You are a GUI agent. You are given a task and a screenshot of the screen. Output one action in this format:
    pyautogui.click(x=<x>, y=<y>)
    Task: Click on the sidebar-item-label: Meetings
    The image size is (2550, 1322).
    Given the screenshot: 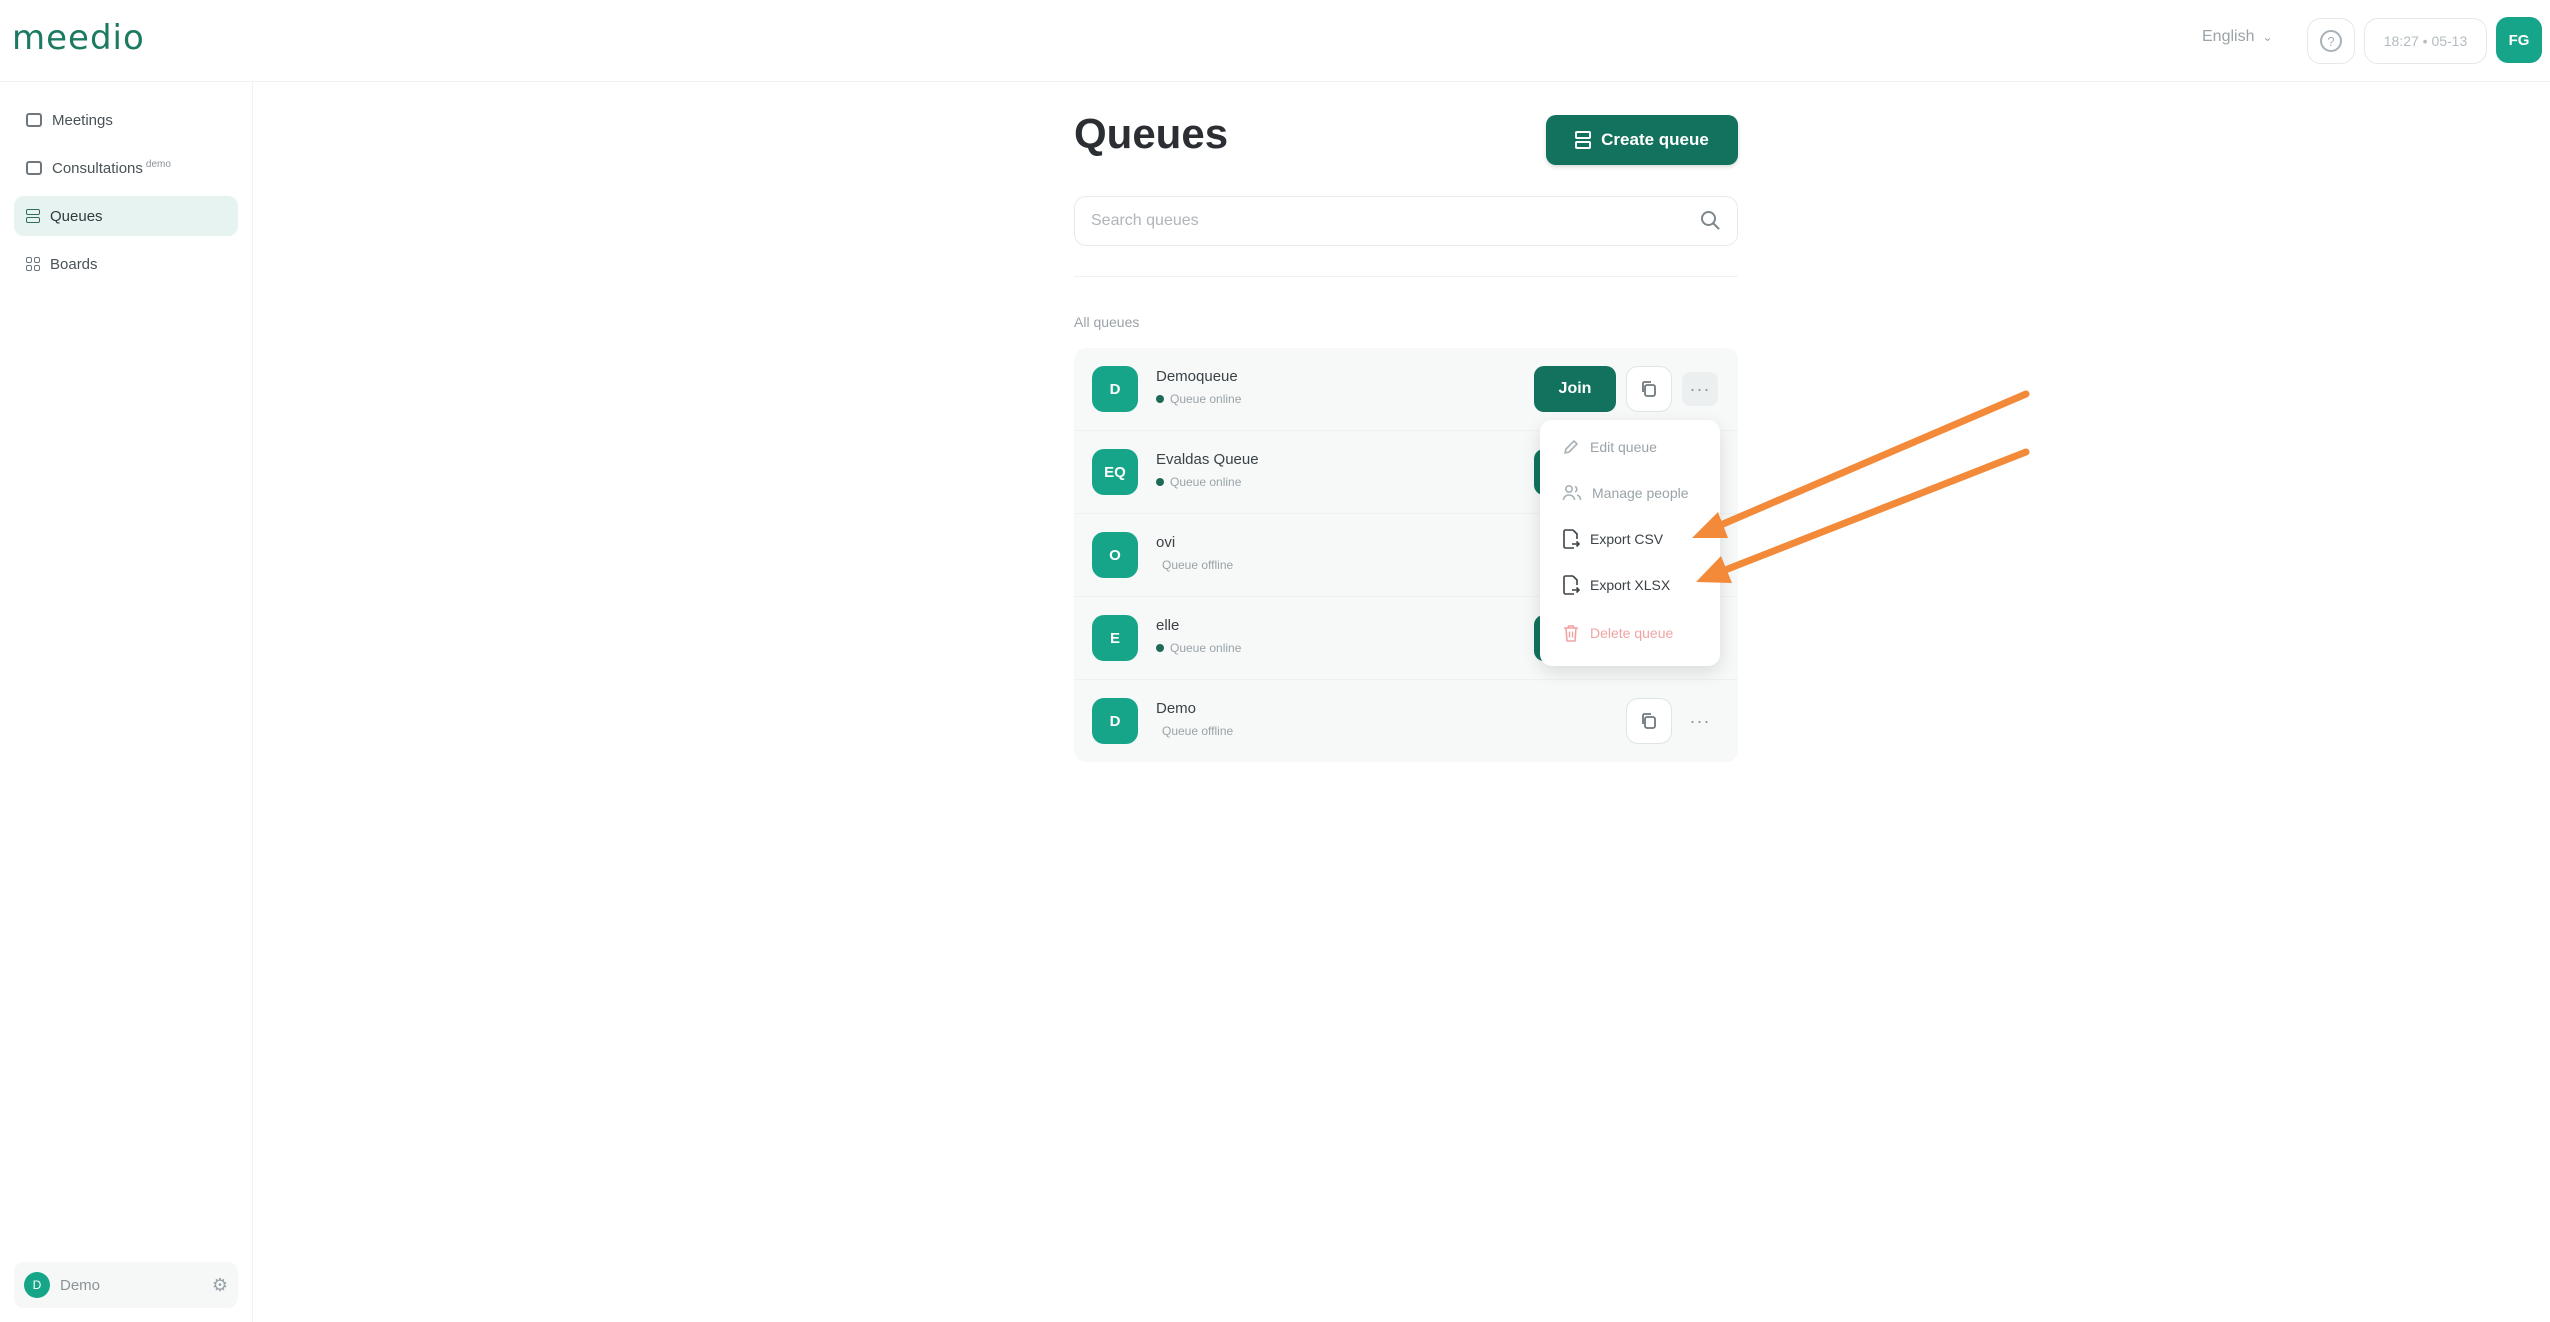 What is the action you would take?
    pyautogui.click(x=82, y=120)
    